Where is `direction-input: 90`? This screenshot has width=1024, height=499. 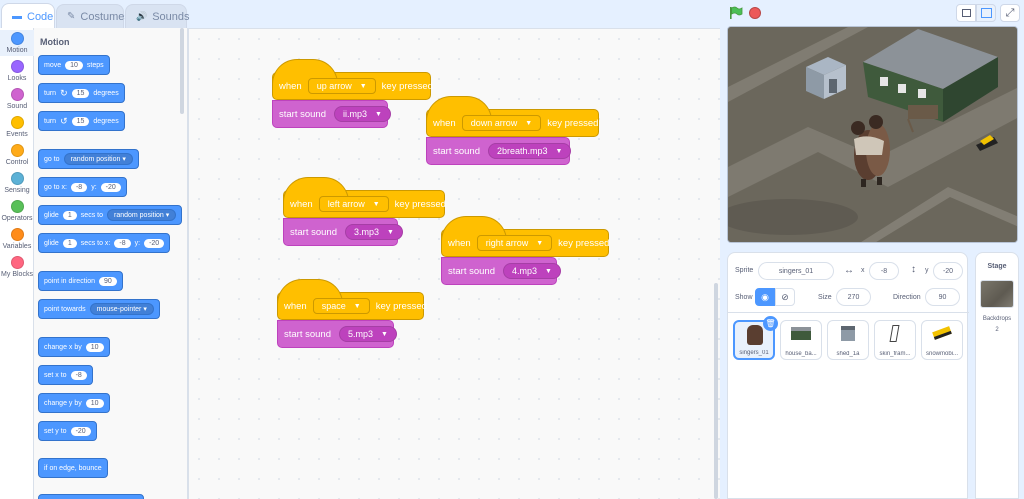 direction-input: 90 is located at coordinates (942, 297).